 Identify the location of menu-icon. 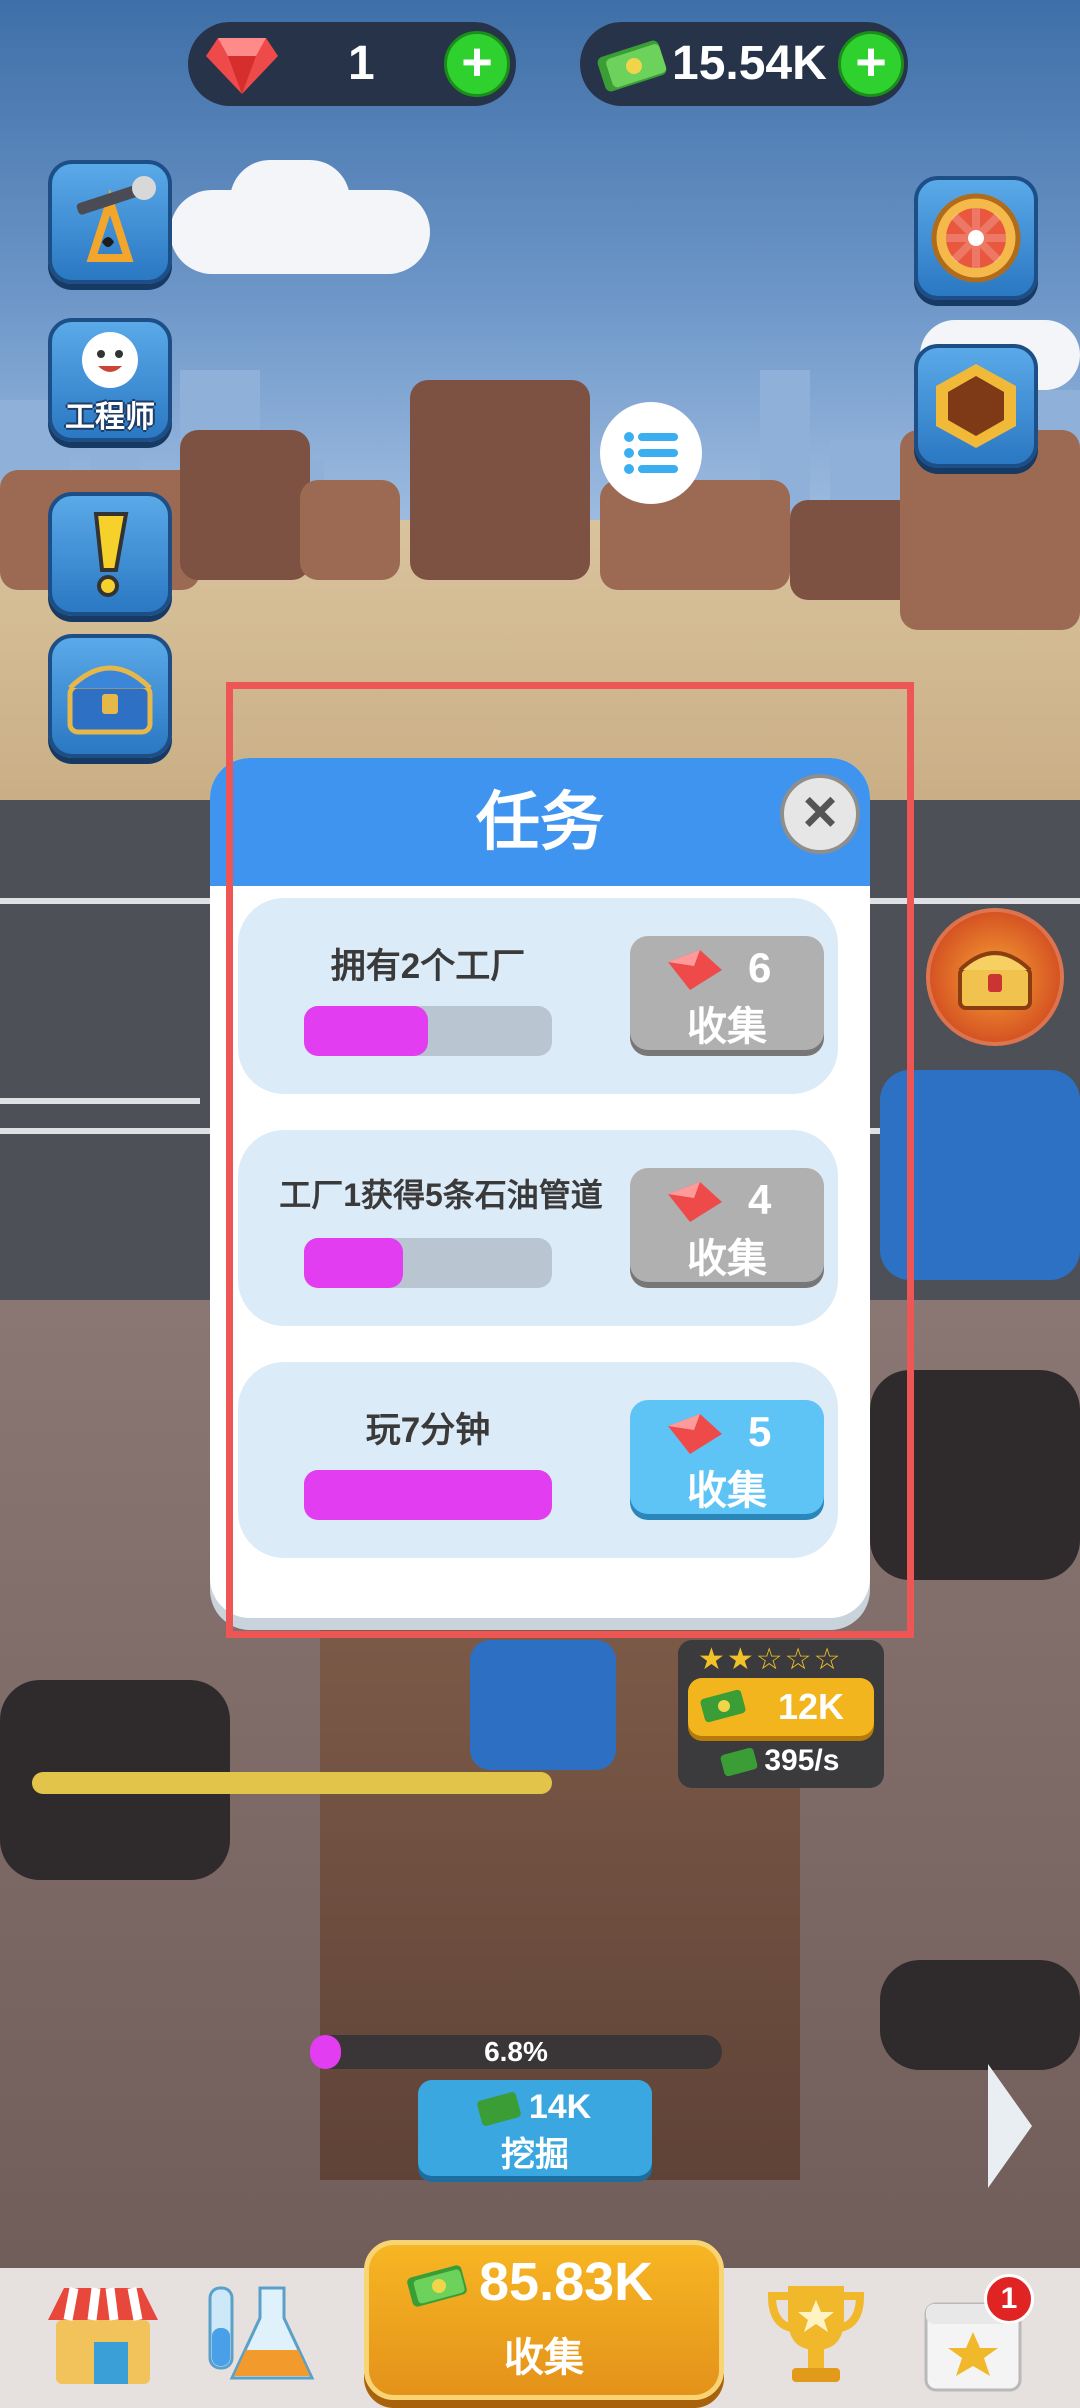
(651, 453).